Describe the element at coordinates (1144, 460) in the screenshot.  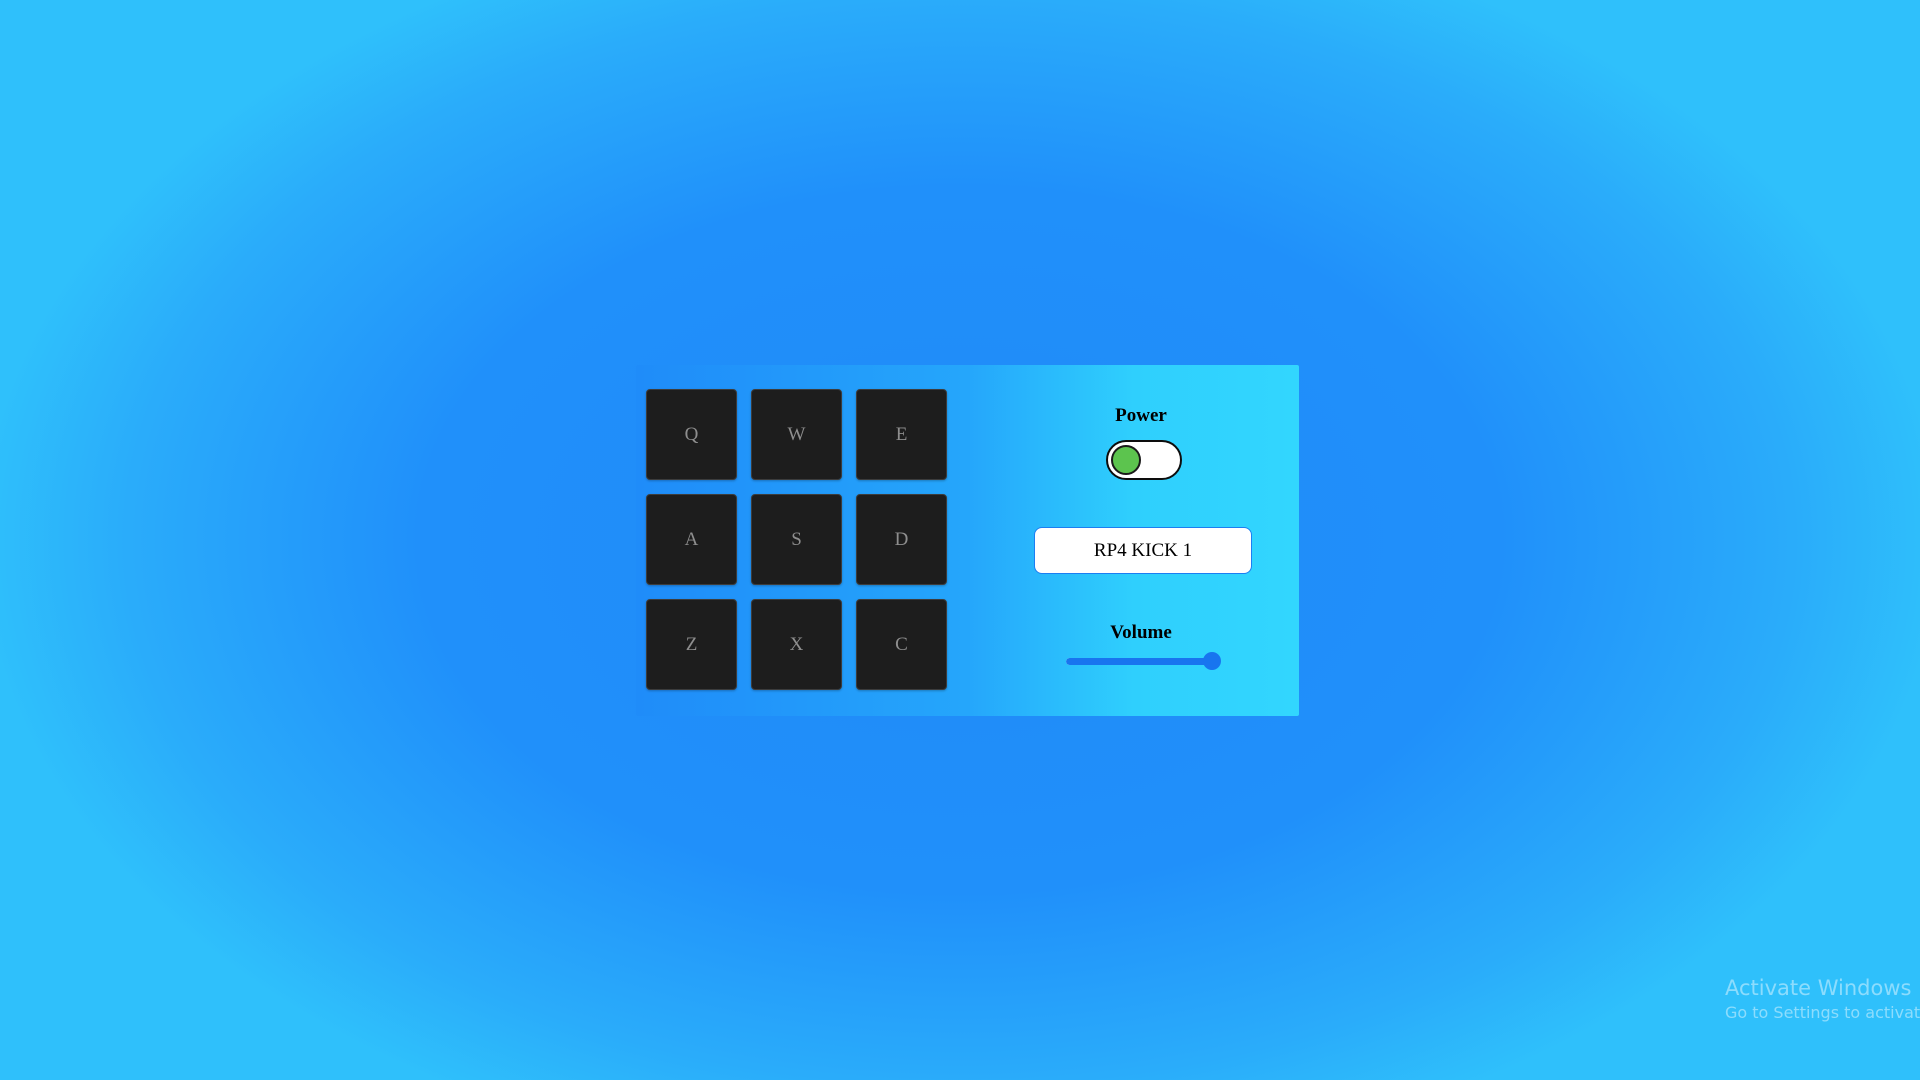
I see `power-toggle` at that location.